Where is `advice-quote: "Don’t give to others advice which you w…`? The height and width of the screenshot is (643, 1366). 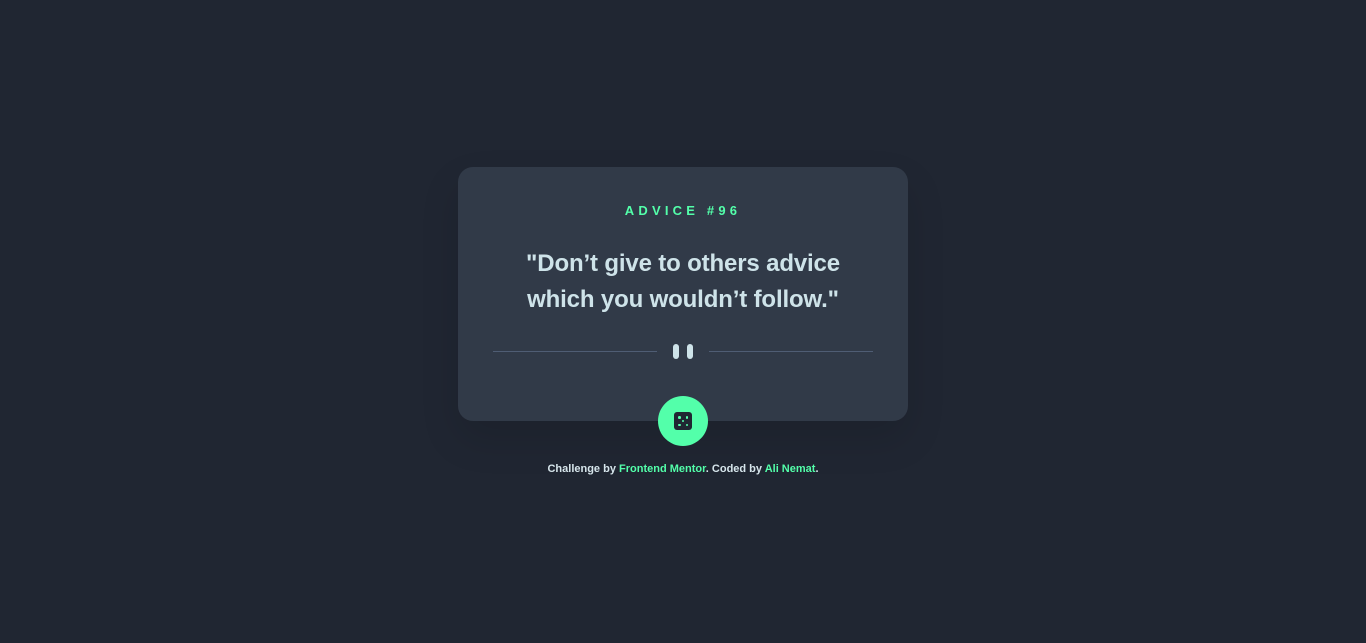 advice-quote: "Don’t give to others advice which you w… is located at coordinates (683, 281).